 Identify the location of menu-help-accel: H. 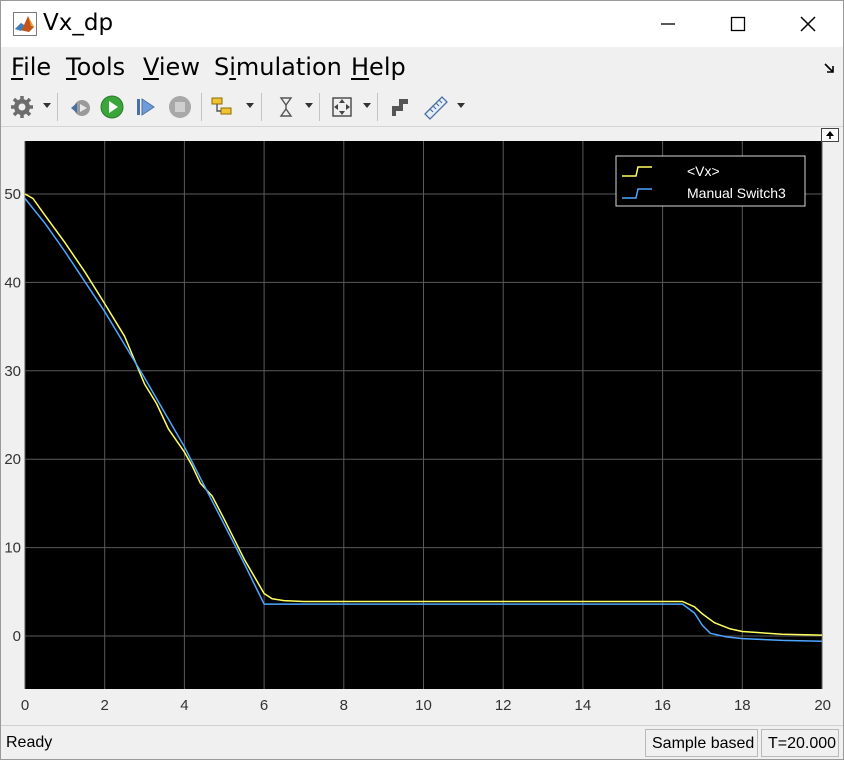
(360, 67).